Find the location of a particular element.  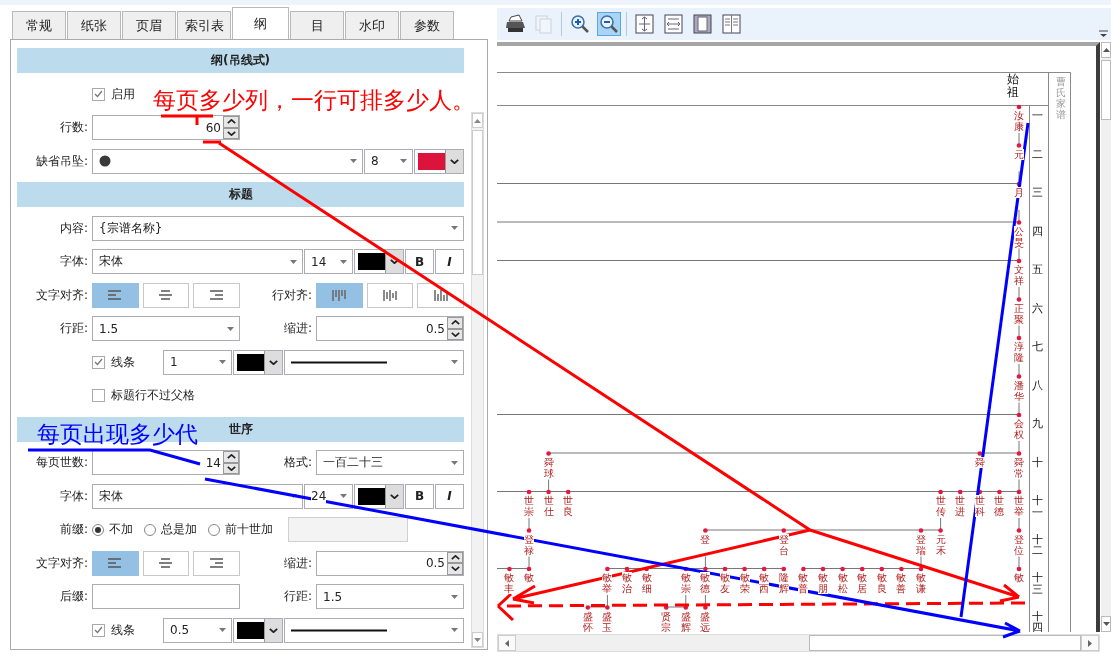

tab: 目 is located at coordinates (317, 25).